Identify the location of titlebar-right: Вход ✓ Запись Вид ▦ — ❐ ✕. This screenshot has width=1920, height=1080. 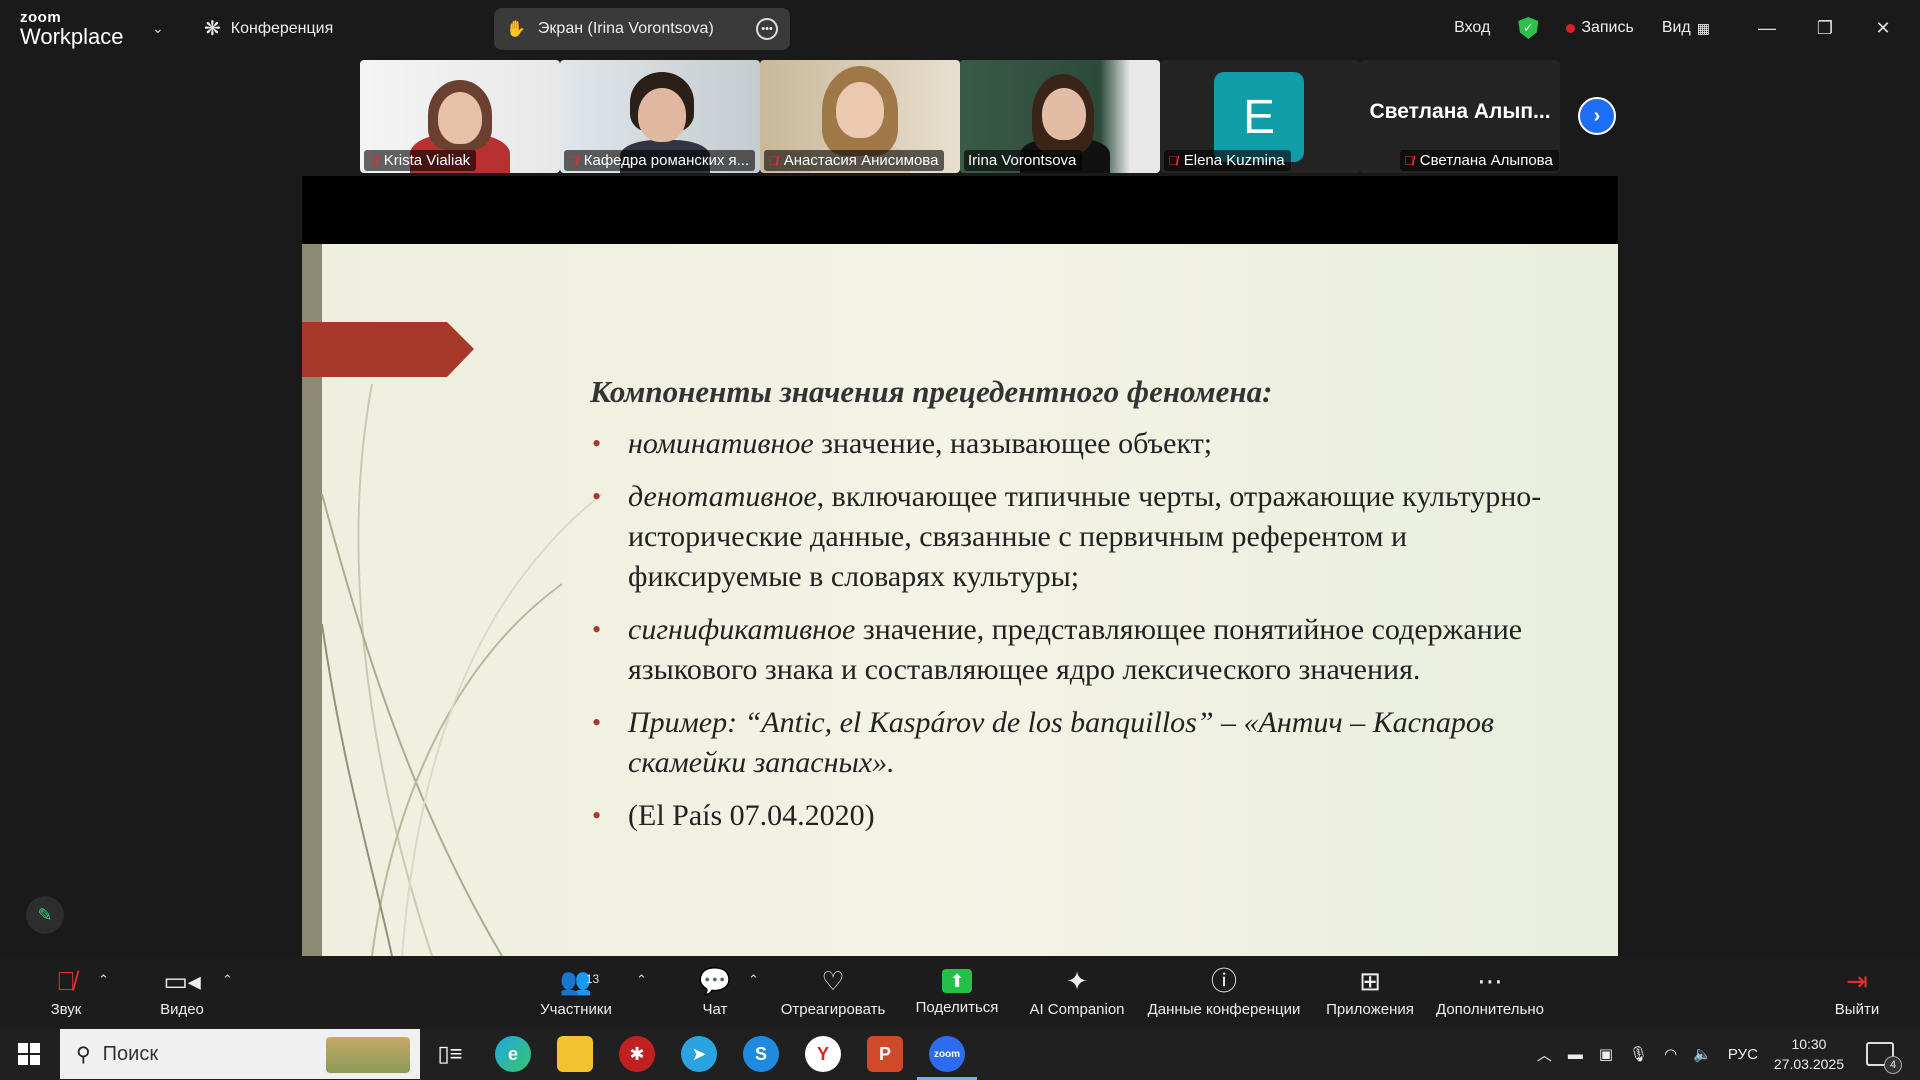
(1687, 28).